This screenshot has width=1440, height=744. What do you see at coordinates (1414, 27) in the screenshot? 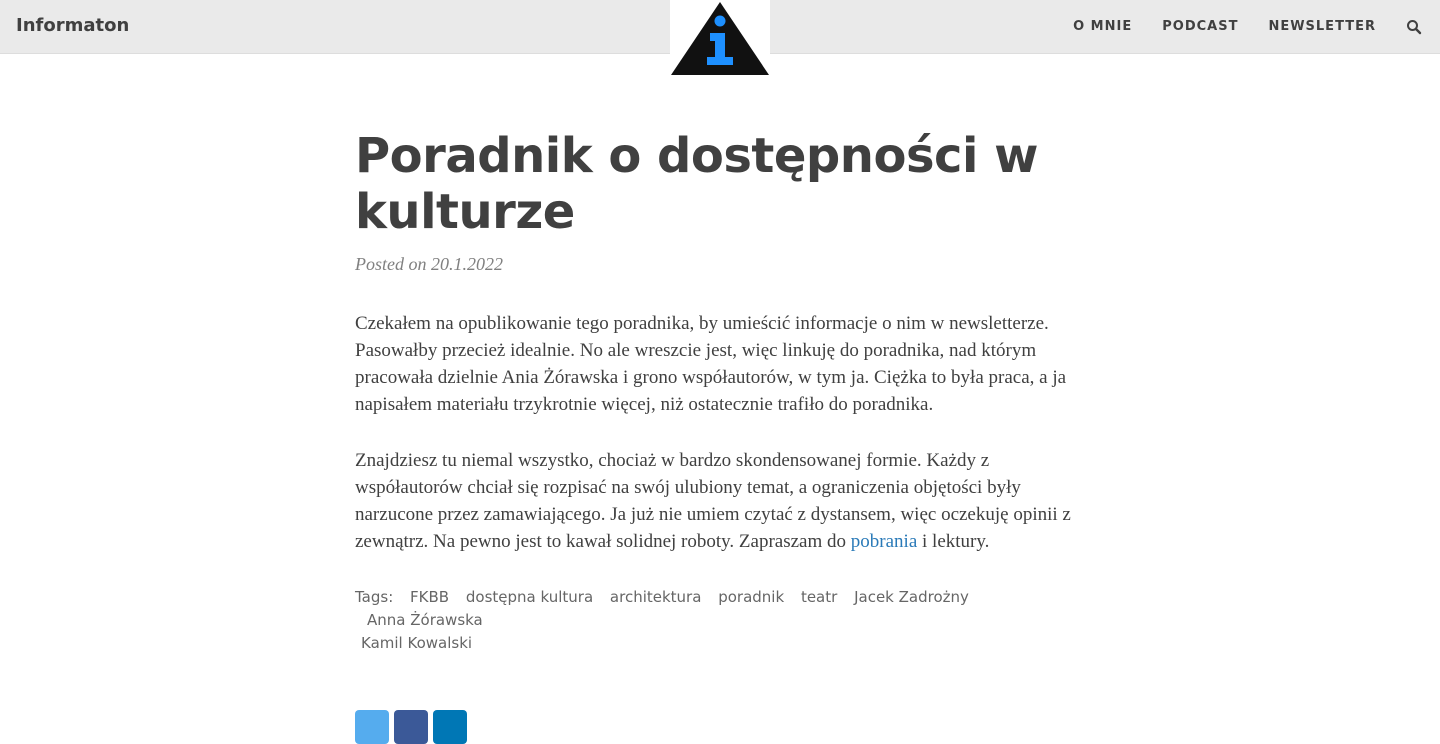
I see `search-icon` at bounding box center [1414, 27].